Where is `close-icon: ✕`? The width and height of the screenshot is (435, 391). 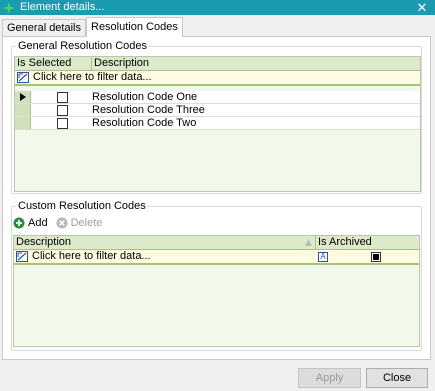
close-icon: ✕ is located at coordinates (422, 7).